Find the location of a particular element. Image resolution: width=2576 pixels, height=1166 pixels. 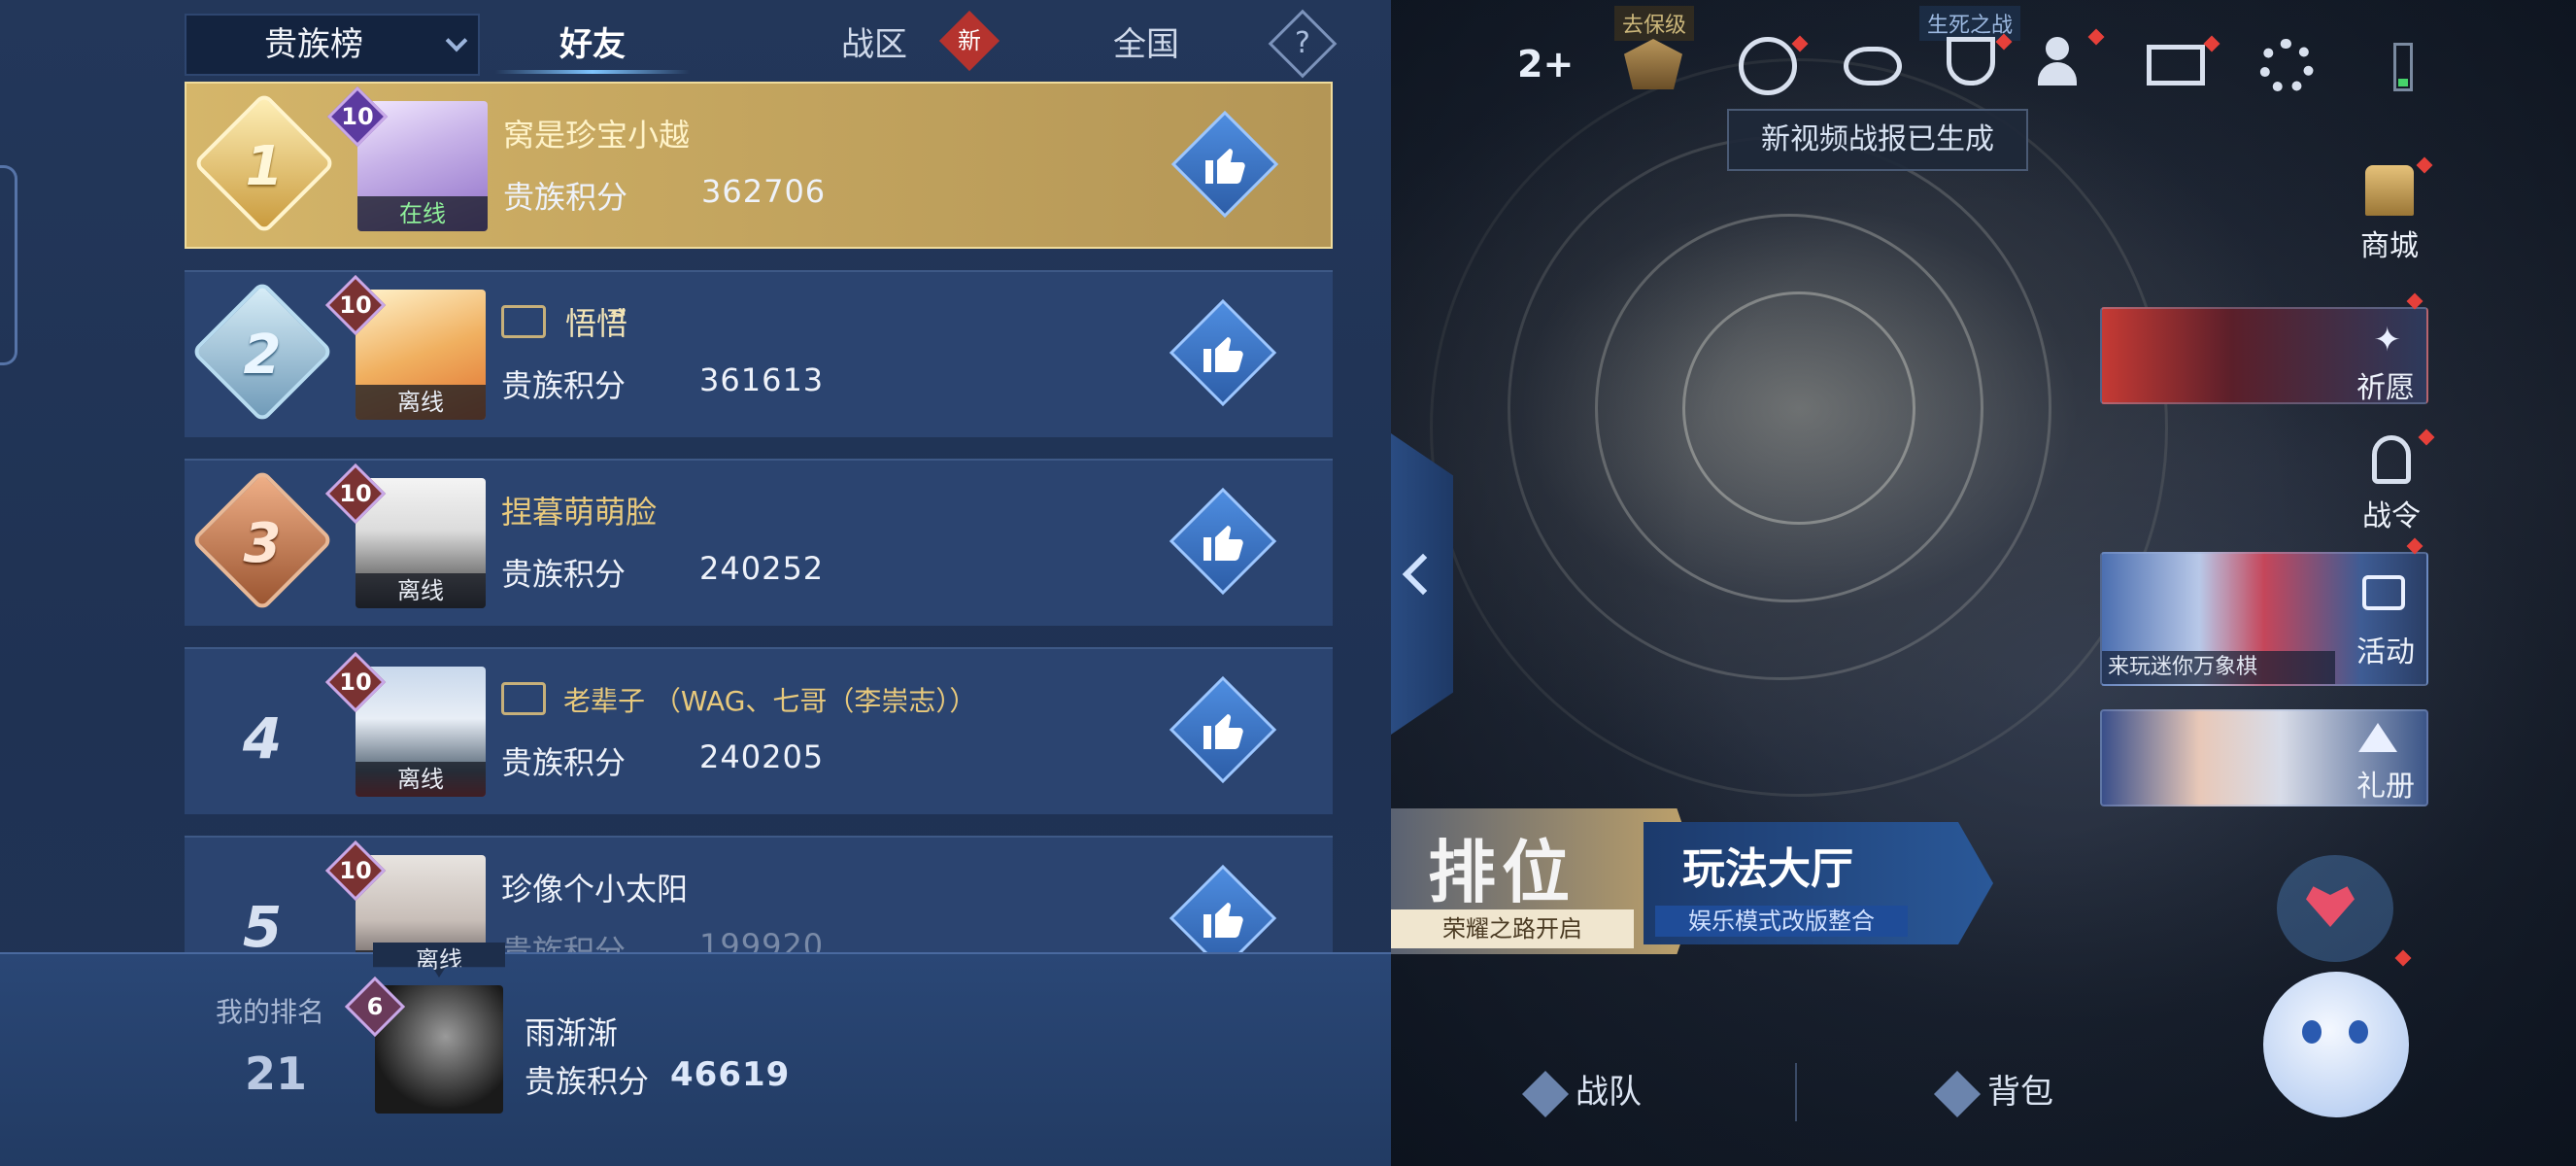

protect-rank-label: 去保级 is located at coordinates (1654, 23).